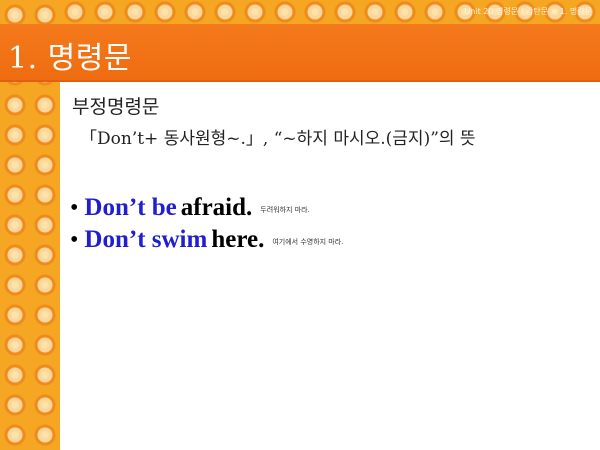  Describe the element at coordinates (528, 11) in the screenshot. I see `breadcrumb: Unit 20 명령문 / 감탄문 > 1. 명령문` at that location.